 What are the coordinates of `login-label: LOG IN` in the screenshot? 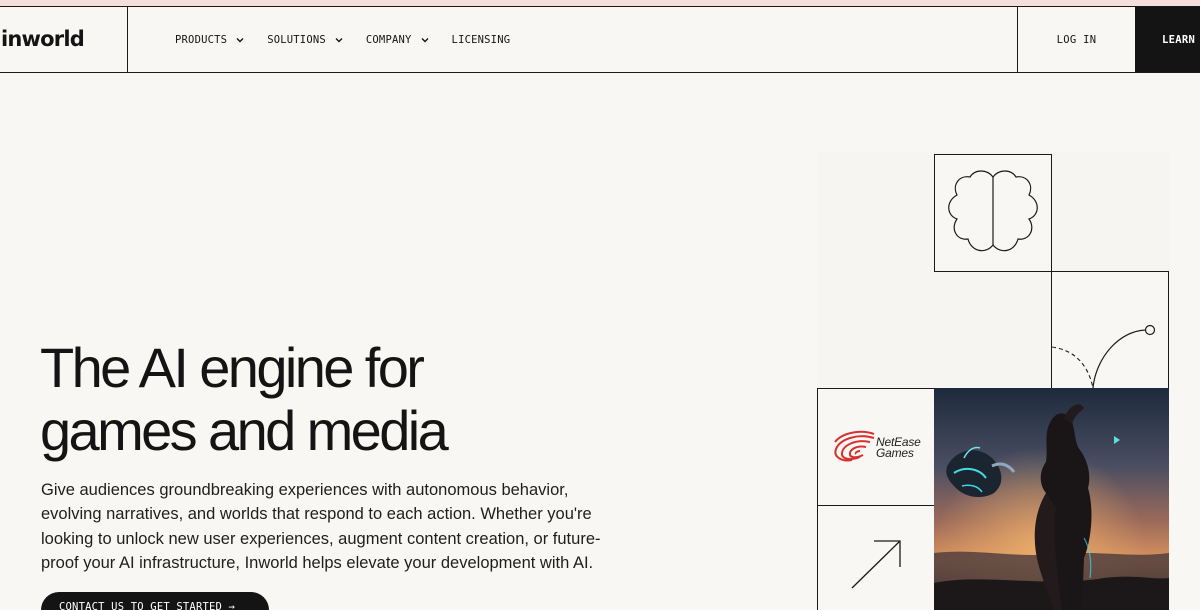 It's located at (1076, 39).